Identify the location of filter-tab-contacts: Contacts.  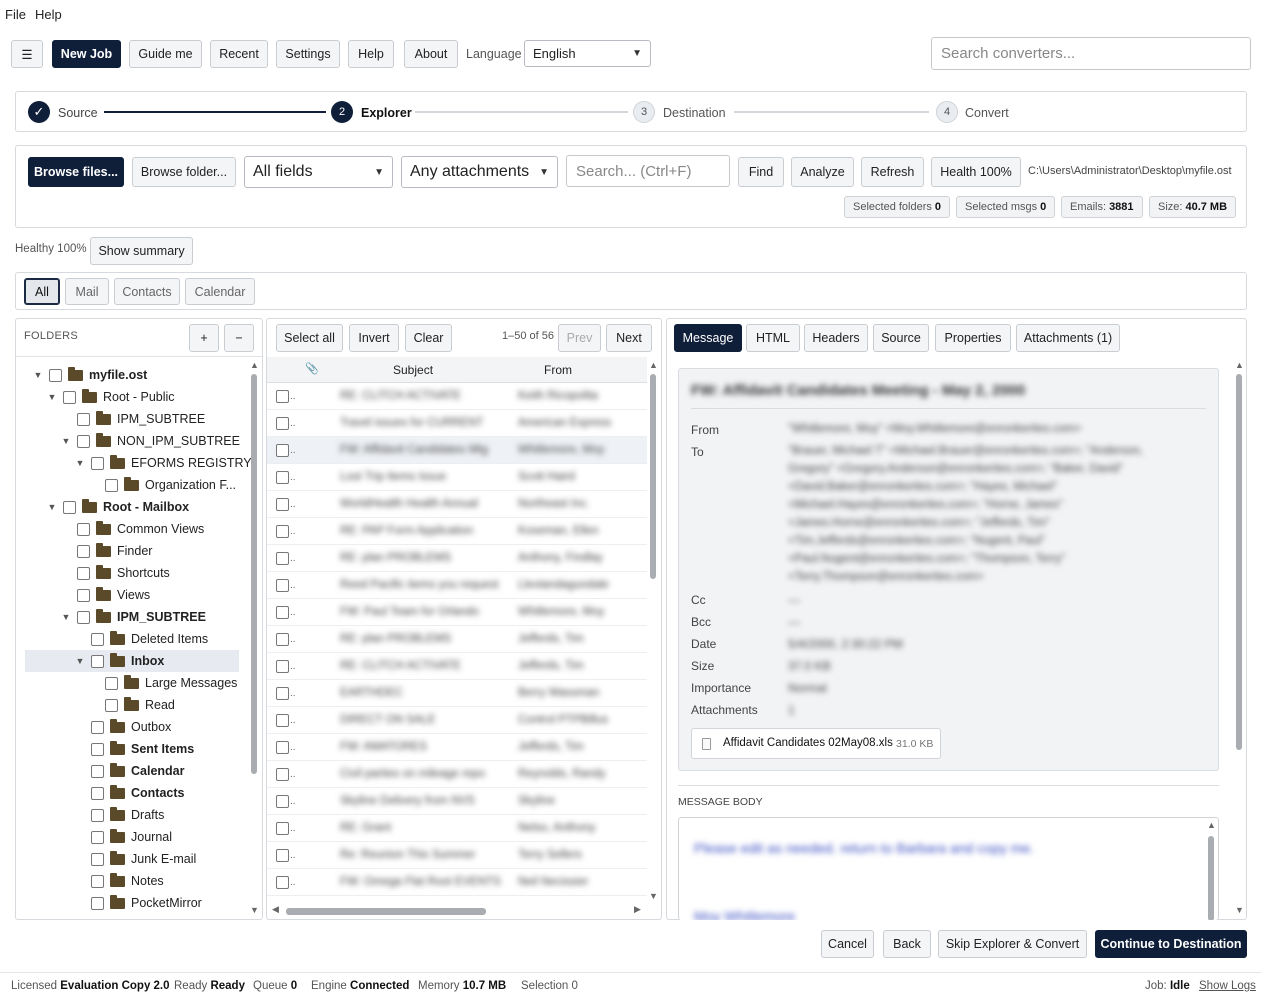
(147, 291).